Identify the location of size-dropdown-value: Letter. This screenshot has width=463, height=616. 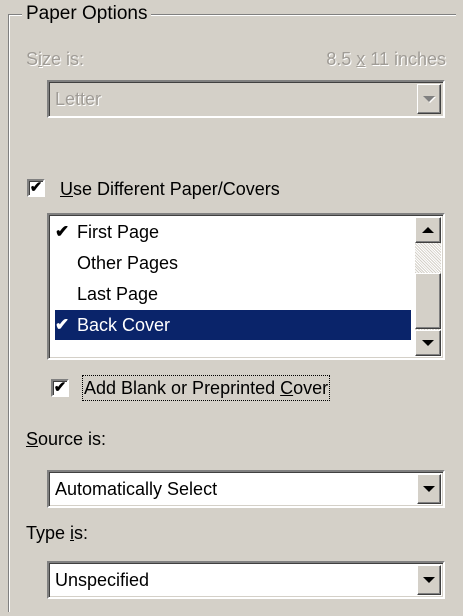
(78, 98).